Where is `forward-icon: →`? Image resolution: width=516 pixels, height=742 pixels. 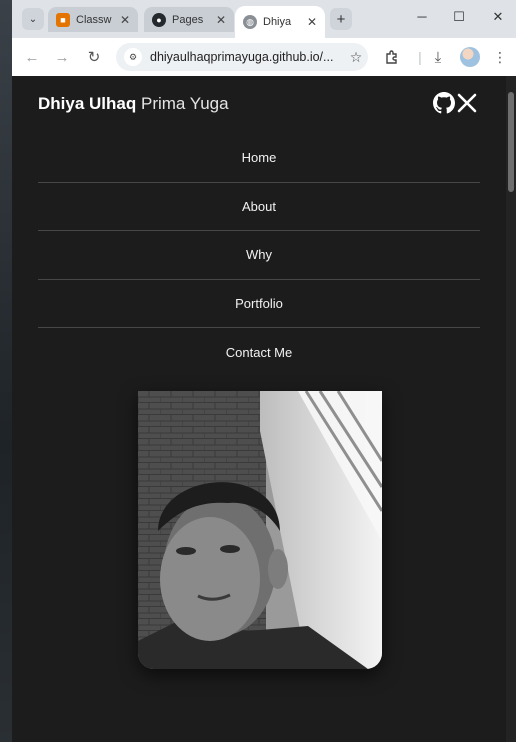 forward-icon: → is located at coordinates (62, 57).